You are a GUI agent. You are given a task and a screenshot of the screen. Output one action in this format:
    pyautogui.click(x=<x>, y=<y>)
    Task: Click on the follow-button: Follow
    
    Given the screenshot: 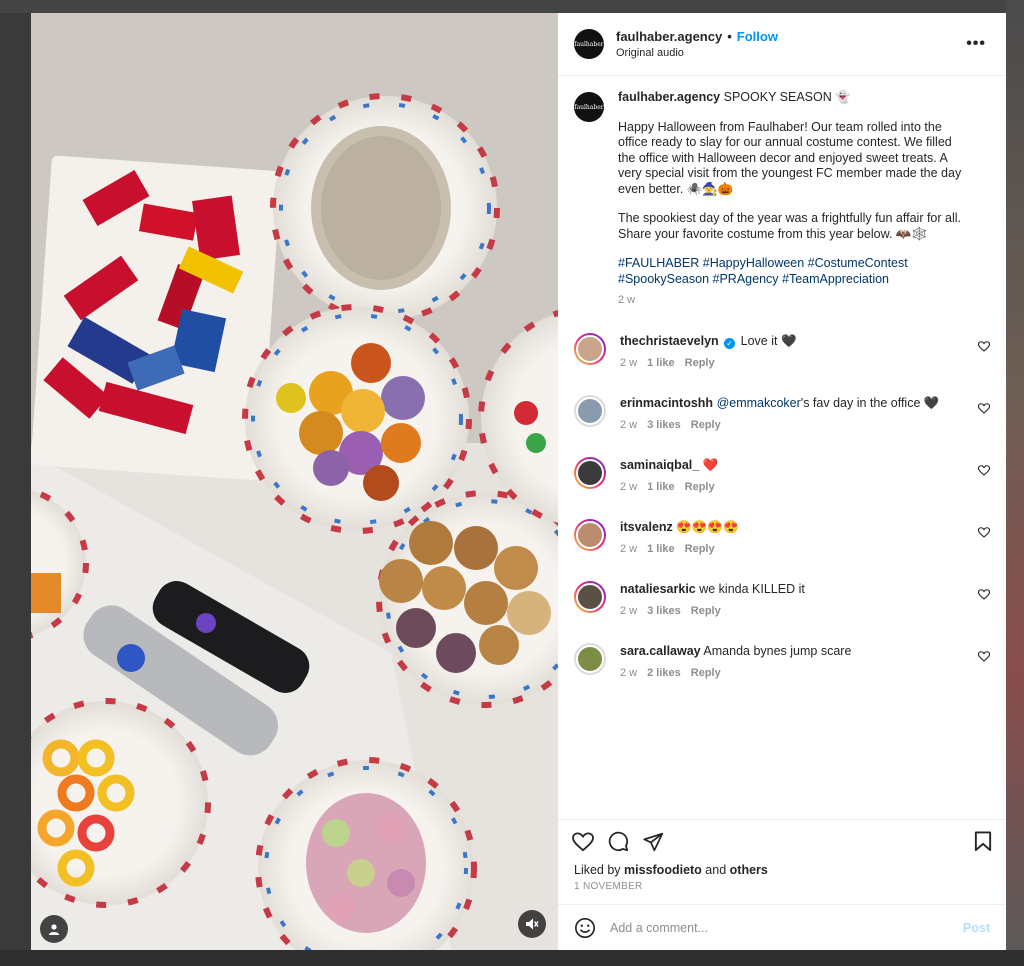 What is the action you would take?
    pyautogui.click(x=757, y=36)
    